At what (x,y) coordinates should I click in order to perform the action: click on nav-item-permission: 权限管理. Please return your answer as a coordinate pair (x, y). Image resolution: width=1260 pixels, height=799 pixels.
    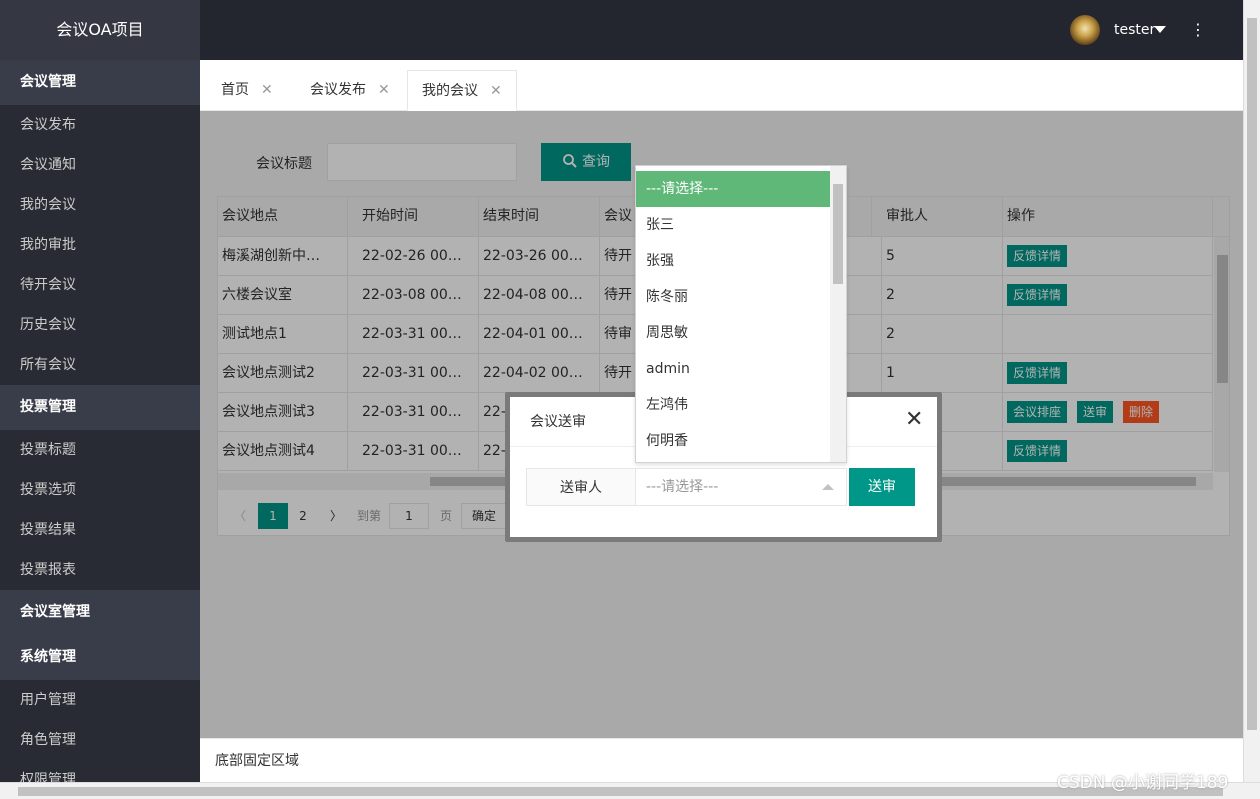
    Looking at the image, I should click on (100, 771).